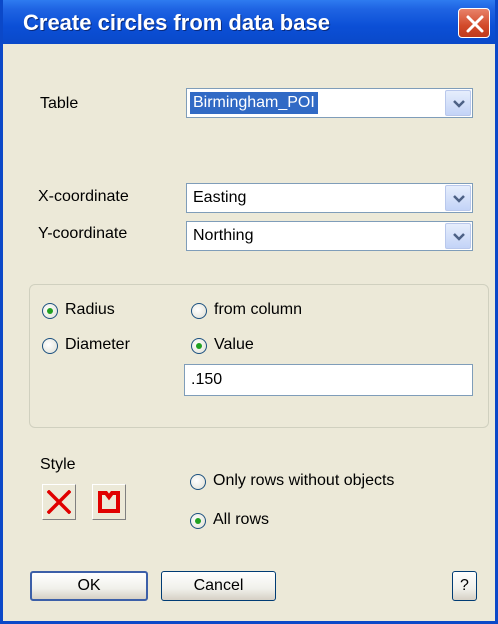  I want to click on only-rows-without-objects-radio, so click(198, 482).